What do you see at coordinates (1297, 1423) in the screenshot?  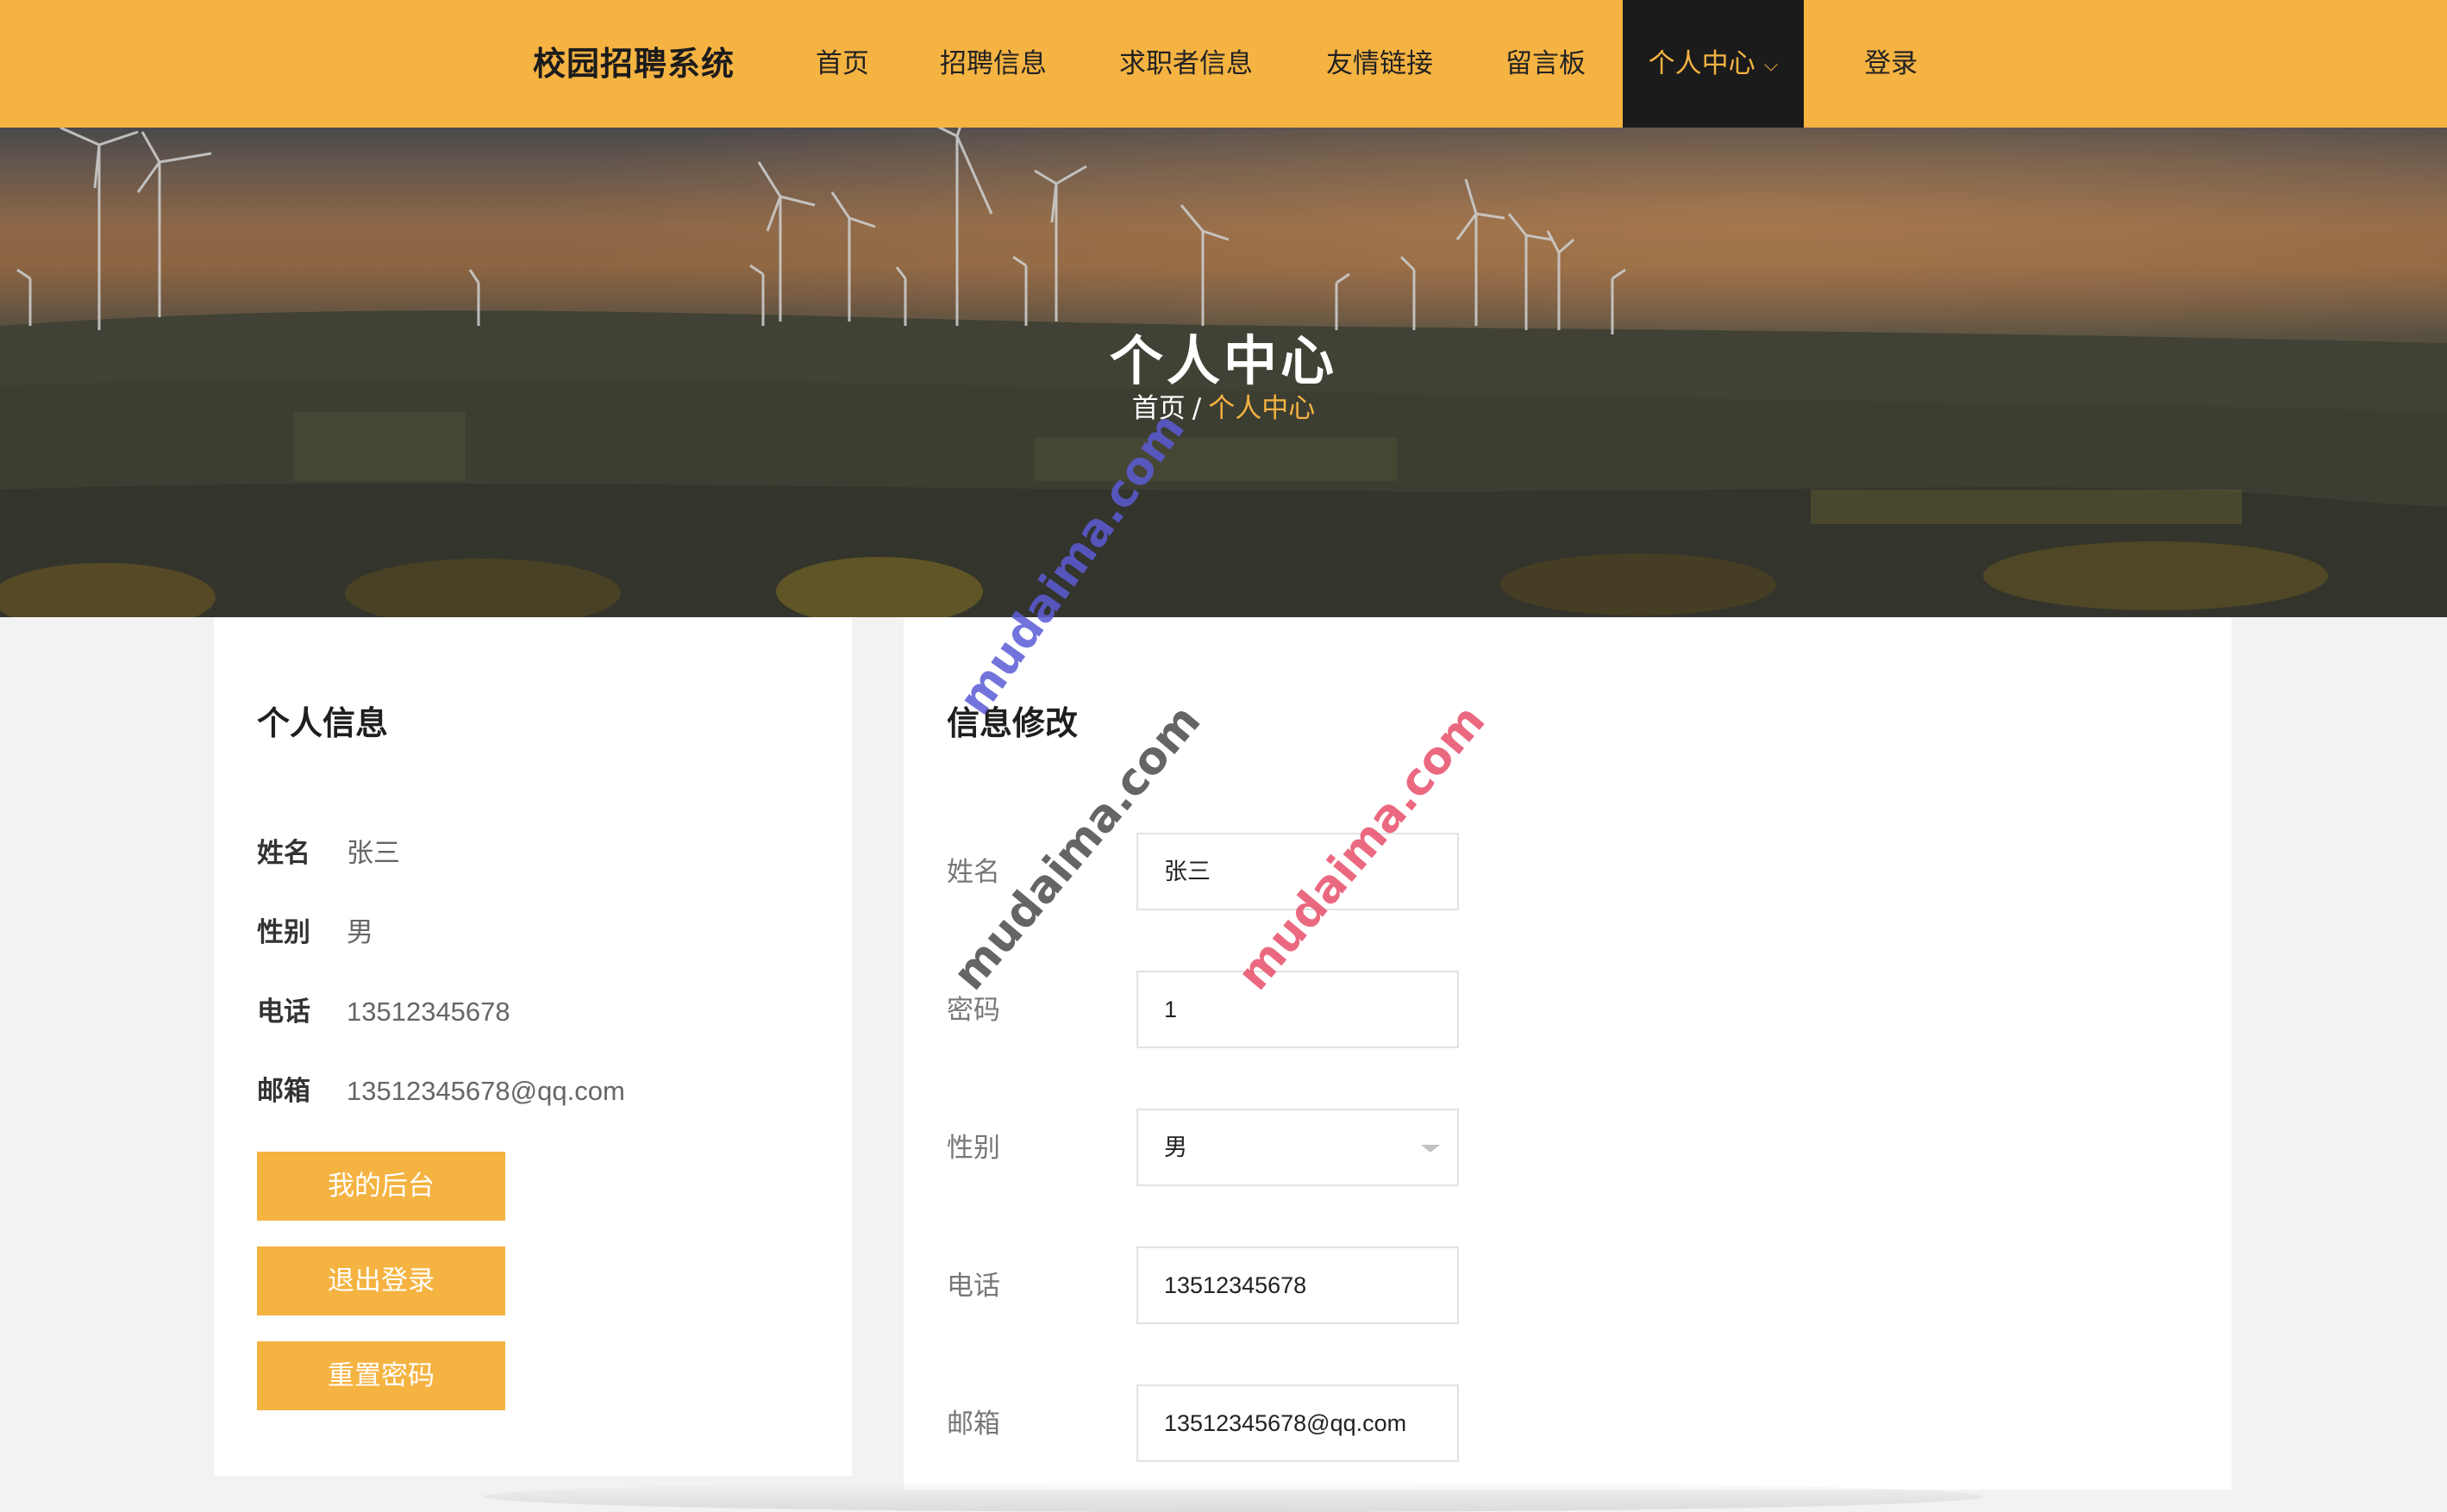 I see `email-input: 13512345678@qq.com` at bounding box center [1297, 1423].